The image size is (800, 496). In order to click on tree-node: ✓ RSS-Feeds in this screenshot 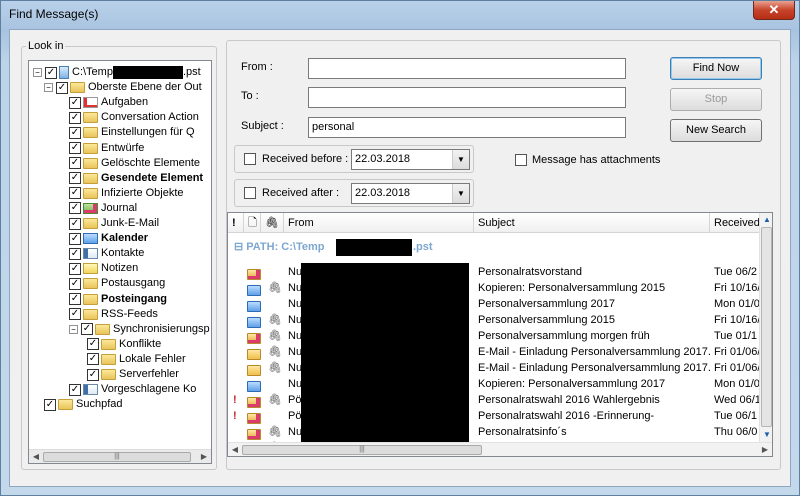, I will do `click(113, 314)`.